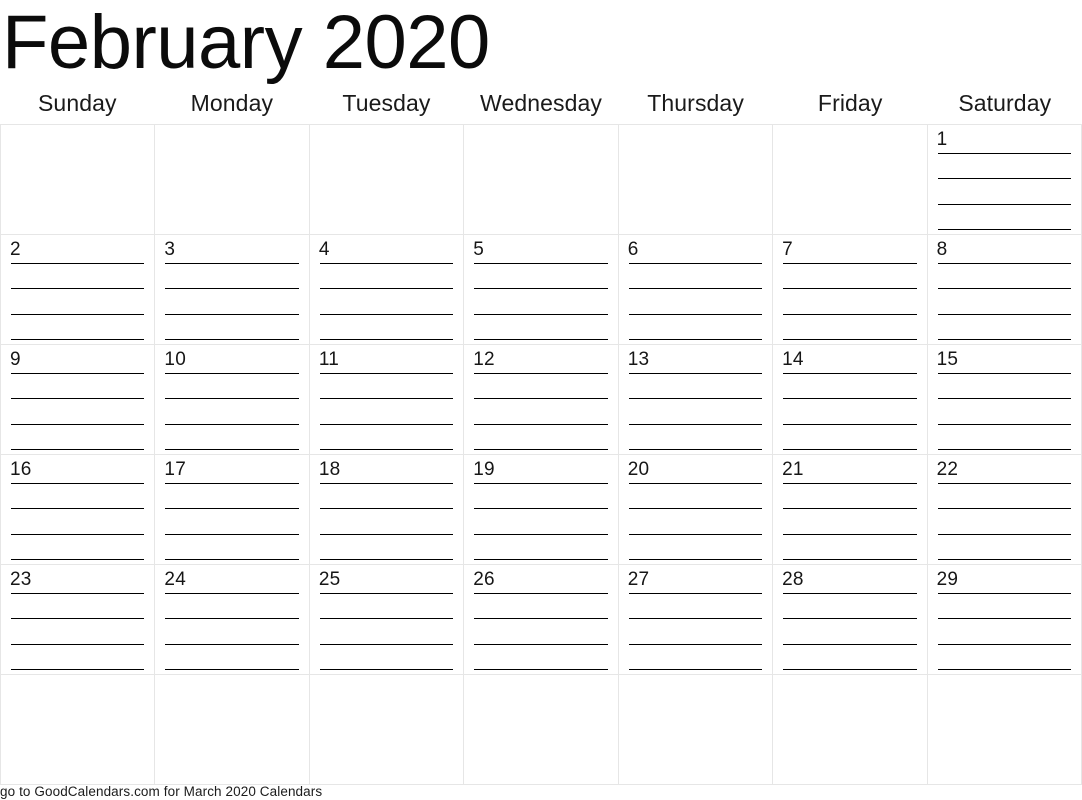  I want to click on day-cell-8: 8, so click(1004, 290).